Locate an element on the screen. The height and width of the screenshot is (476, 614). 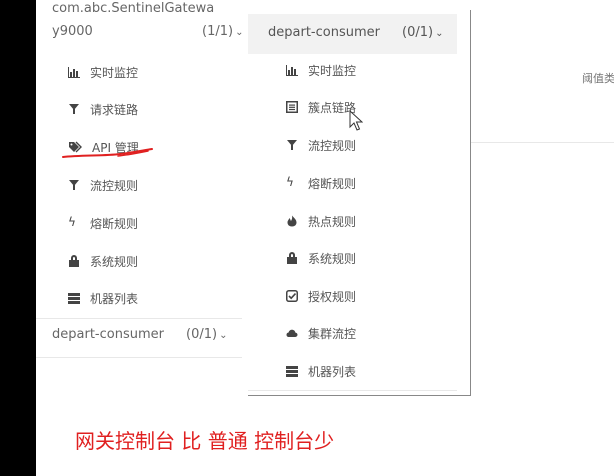
app-header-depart-consumer: depart-consumer (0/1) ⌄ is located at coordinates (352, 34).